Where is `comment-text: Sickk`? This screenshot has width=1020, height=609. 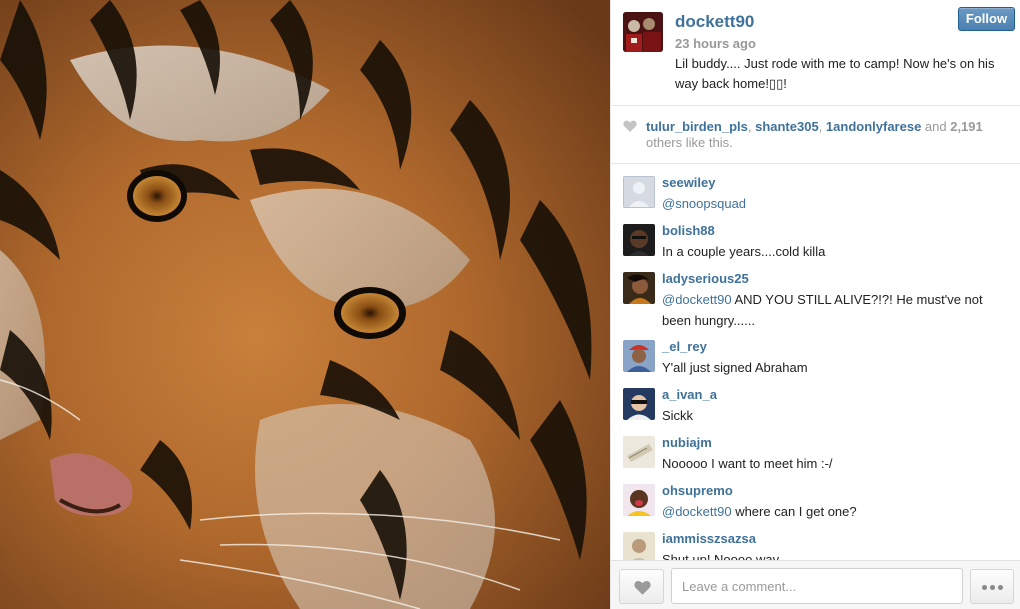 comment-text: Sickk is located at coordinates (834, 415).